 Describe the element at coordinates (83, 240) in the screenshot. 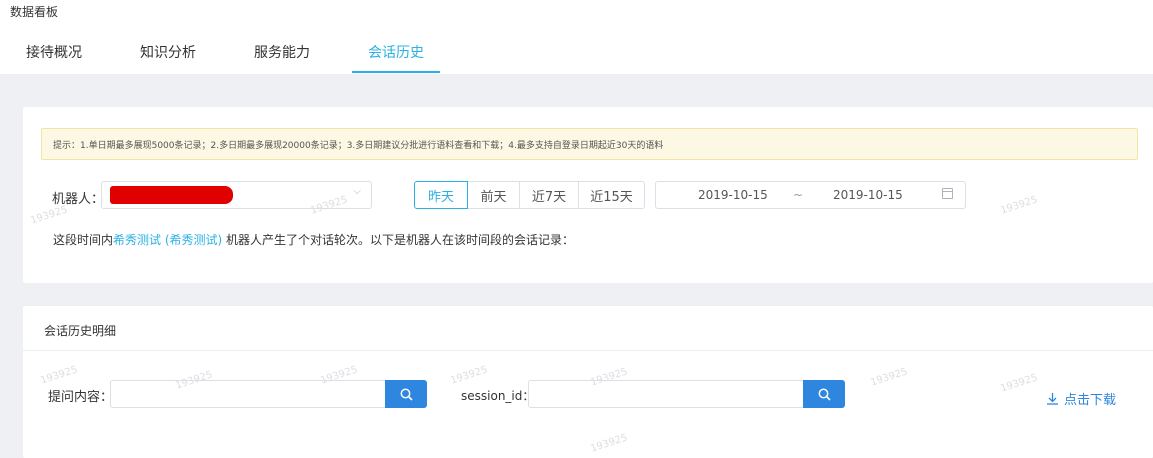

I see `summary-prefix: 这段时间内` at that location.